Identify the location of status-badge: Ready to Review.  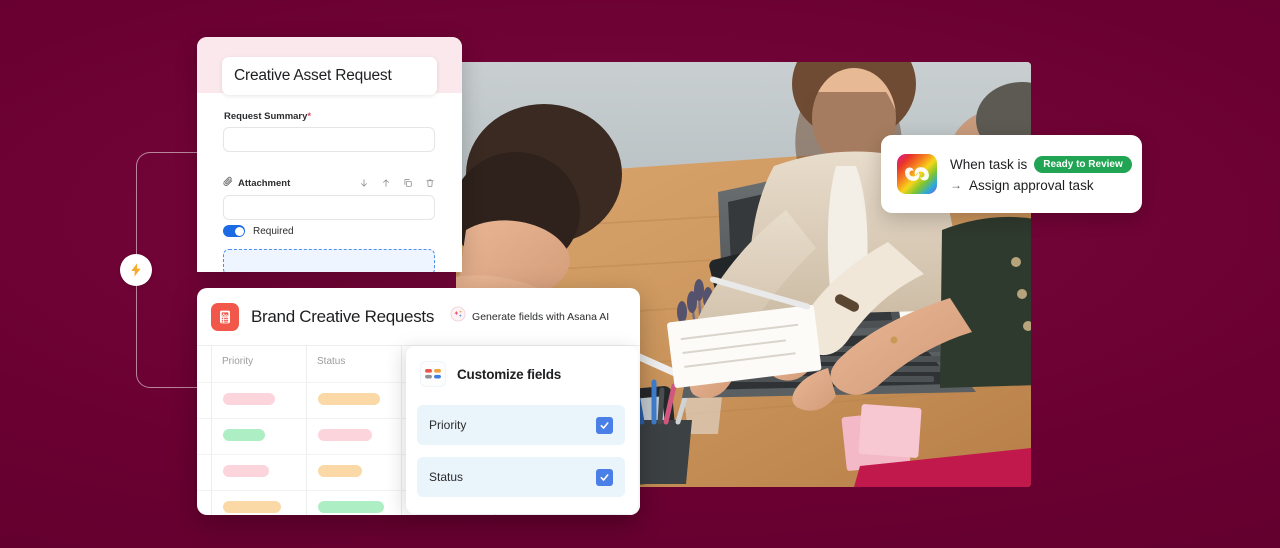
(1083, 164).